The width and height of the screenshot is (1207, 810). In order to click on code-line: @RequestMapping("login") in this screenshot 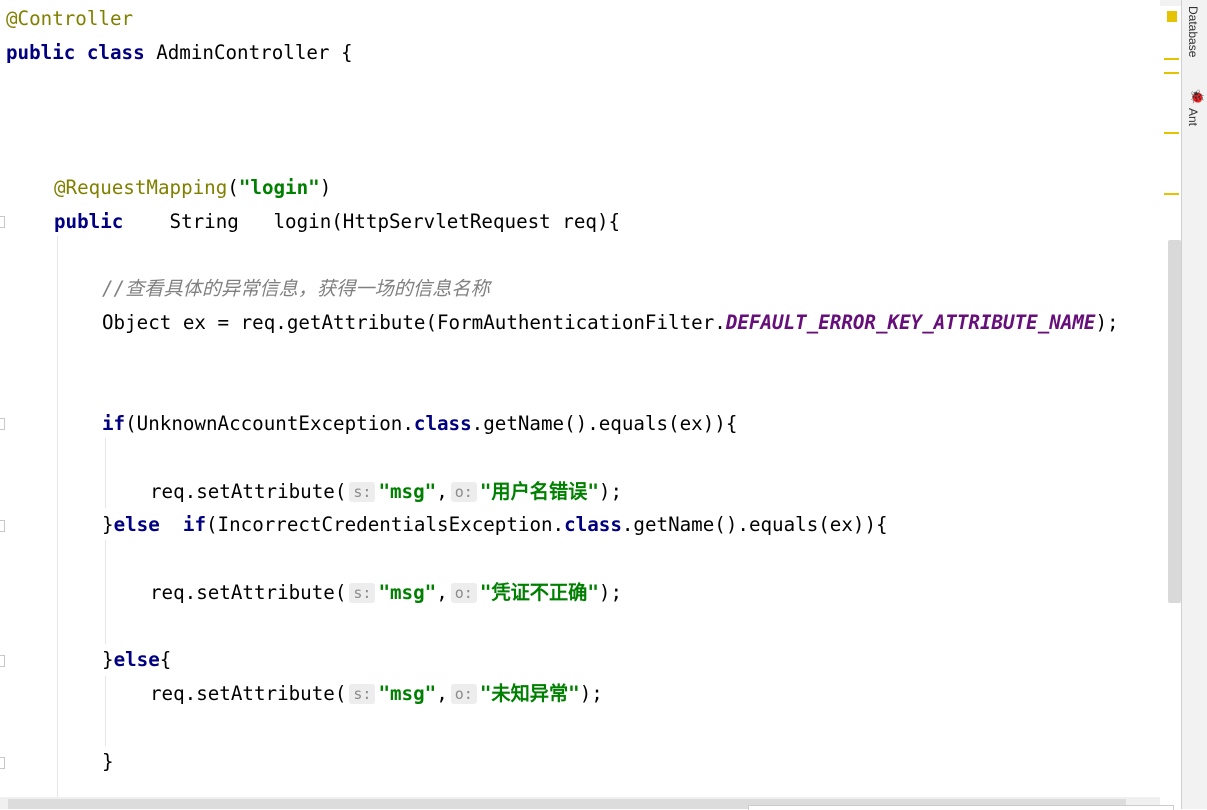, I will do `click(192, 188)`.